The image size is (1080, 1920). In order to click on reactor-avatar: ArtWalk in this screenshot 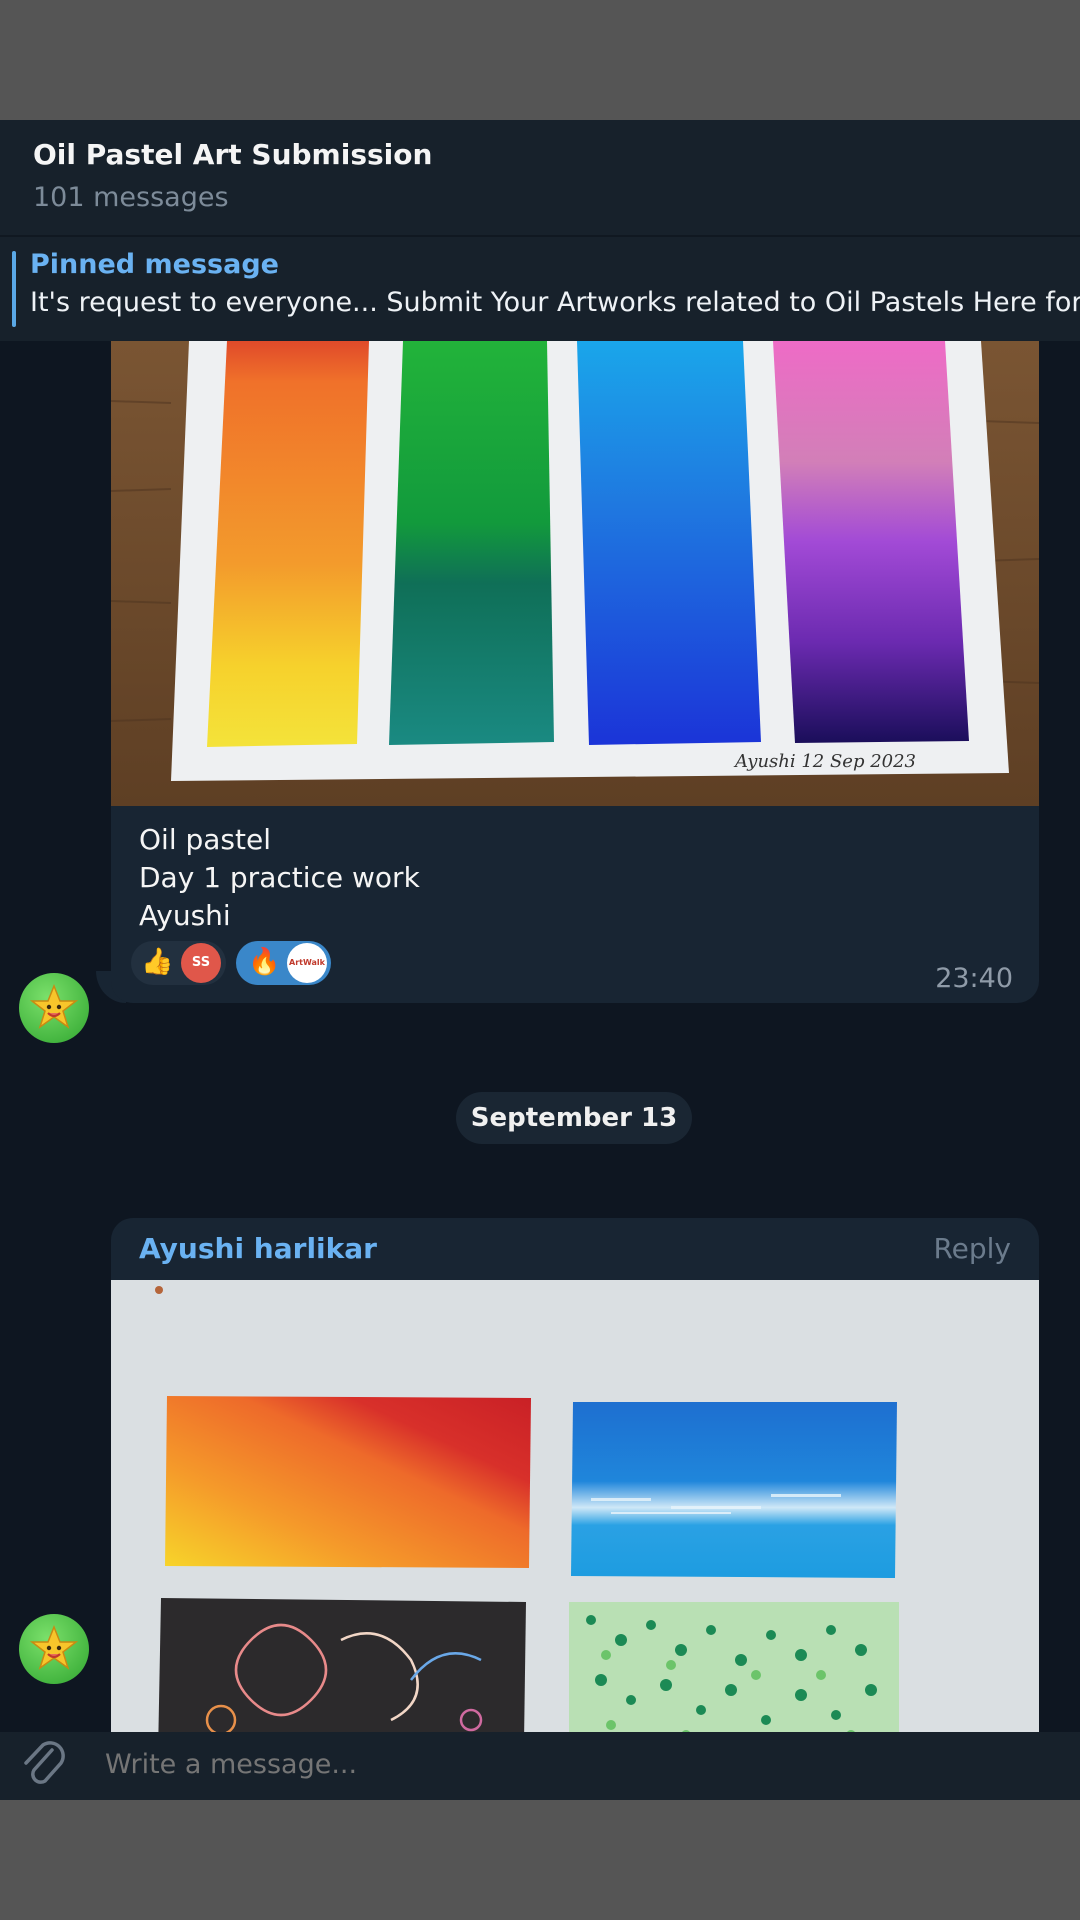, I will do `click(307, 963)`.